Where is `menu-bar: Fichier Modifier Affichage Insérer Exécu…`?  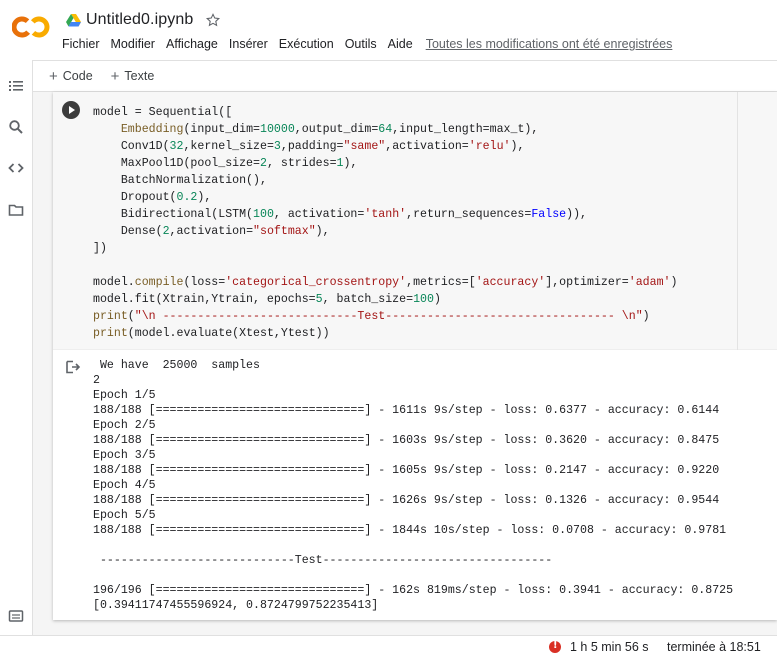
menu-bar: Fichier Modifier Affichage Insérer Exécu… is located at coordinates (372, 44).